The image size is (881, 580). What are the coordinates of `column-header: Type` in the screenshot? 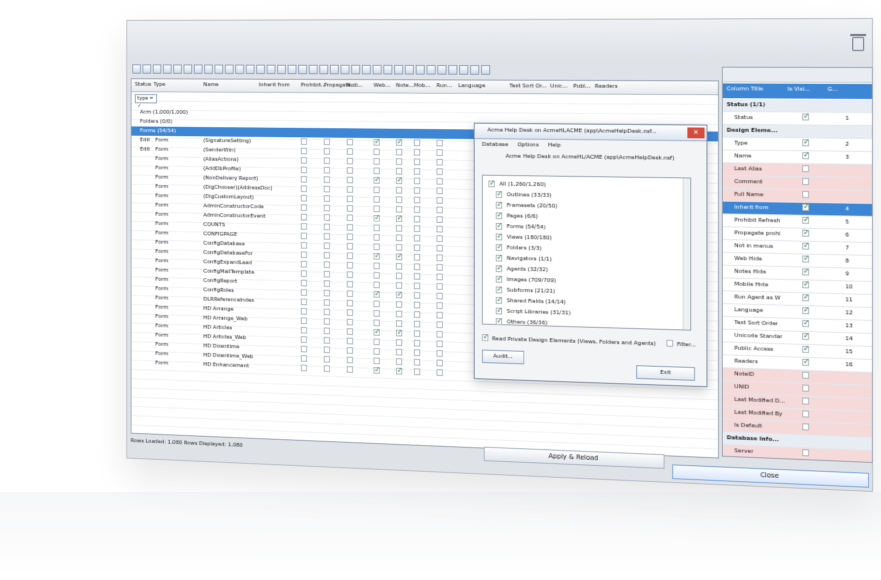 It's located at (160, 84).